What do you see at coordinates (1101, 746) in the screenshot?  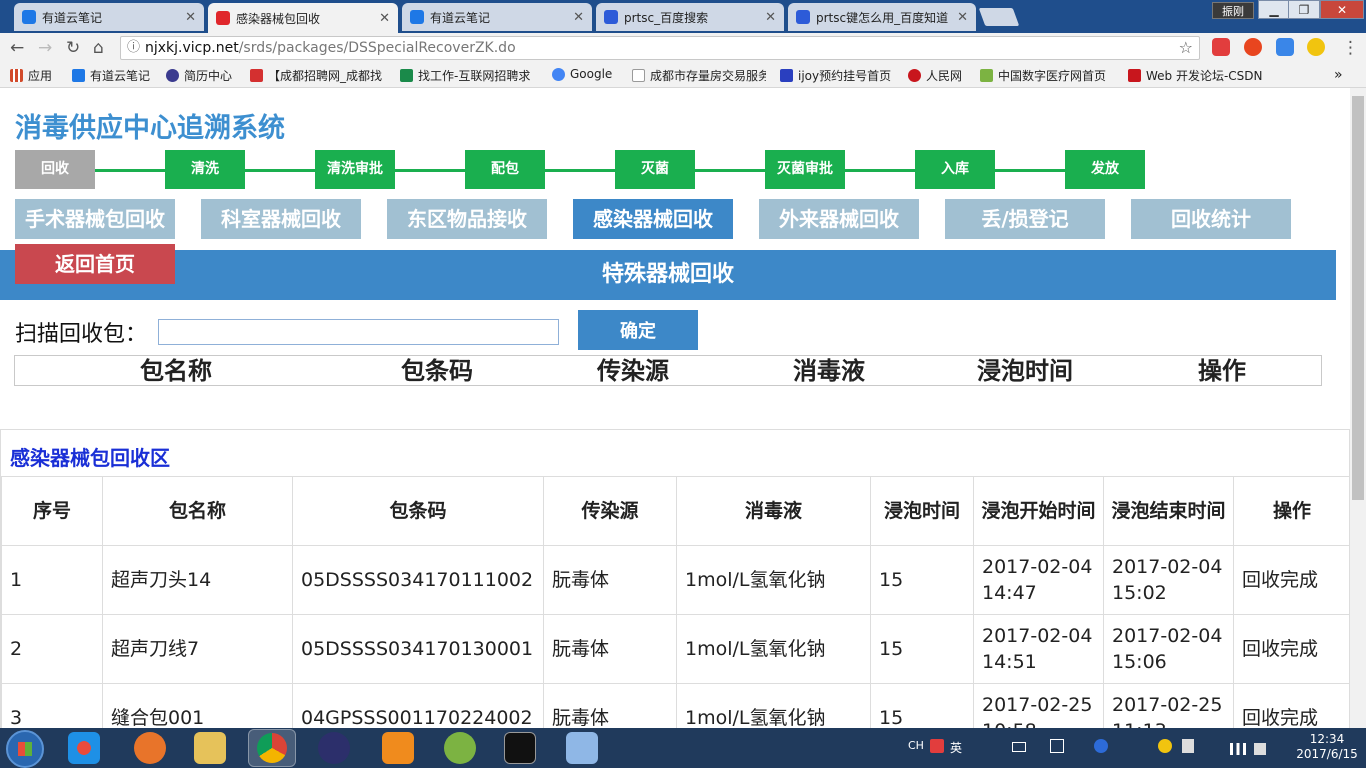 I see `help-icon` at bounding box center [1101, 746].